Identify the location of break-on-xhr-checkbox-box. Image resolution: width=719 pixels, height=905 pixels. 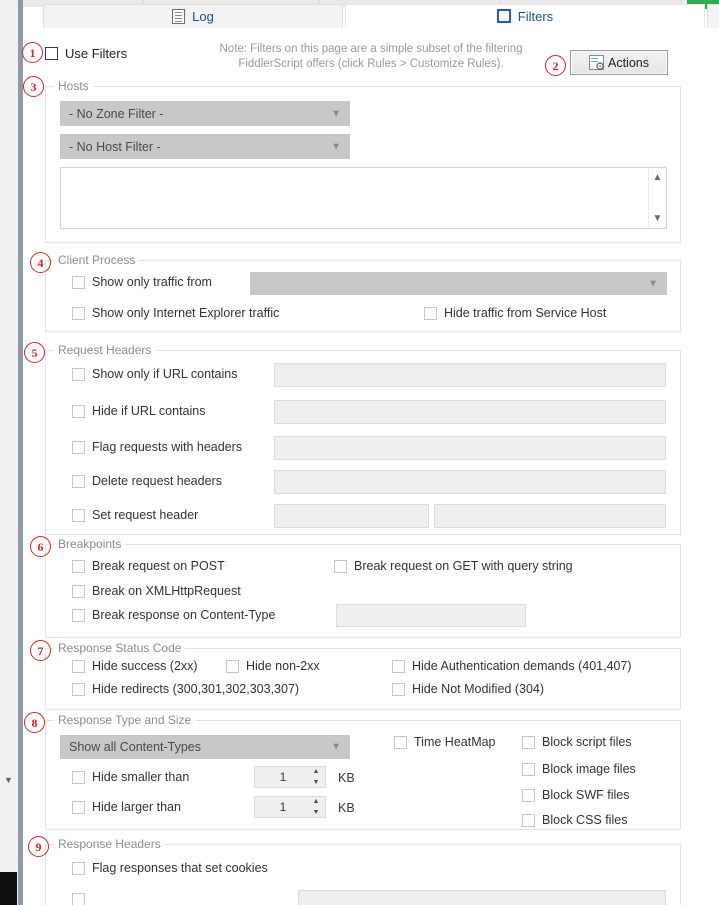
(78, 591).